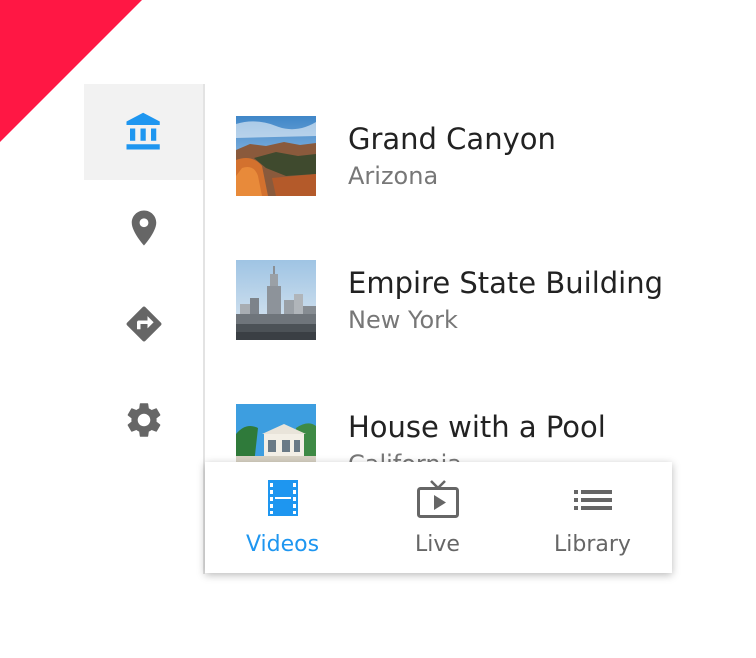  I want to click on live-tv-icon, so click(437, 499).